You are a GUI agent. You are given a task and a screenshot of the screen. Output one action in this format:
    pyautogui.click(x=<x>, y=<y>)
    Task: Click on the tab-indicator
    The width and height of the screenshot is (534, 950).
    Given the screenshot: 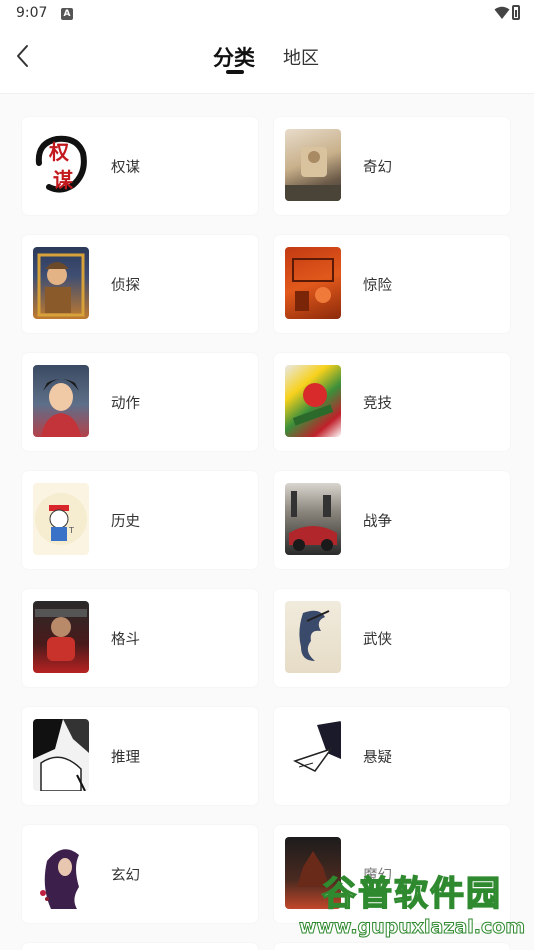 What is the action you would take?
    pyautogui.click(x=235, y=72)
    